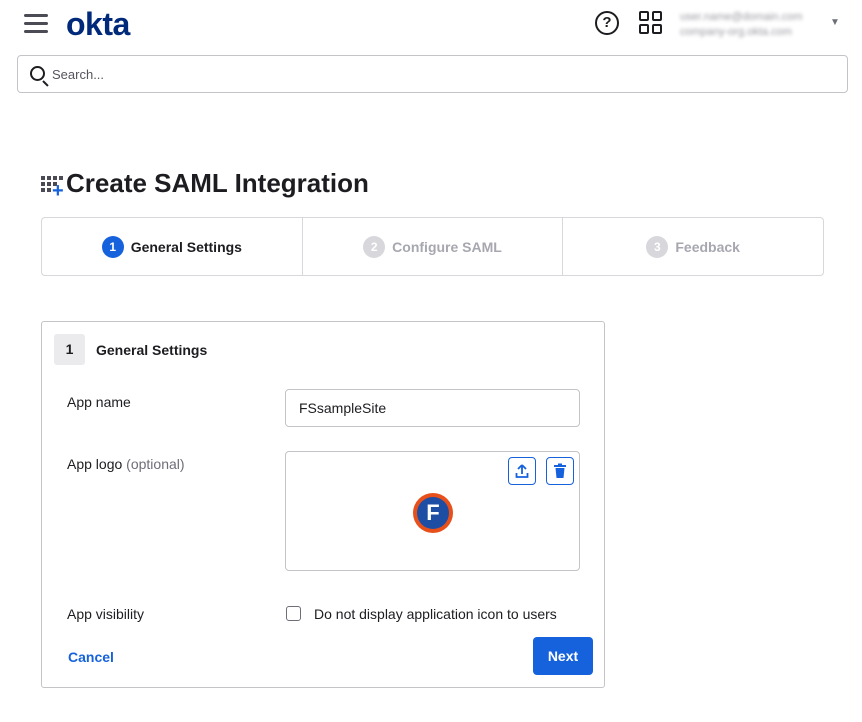 This screenshot has height=722, width=862. Describe the element at coordinates (37, 73) in the screenshot. I see `search-icon` at that location.